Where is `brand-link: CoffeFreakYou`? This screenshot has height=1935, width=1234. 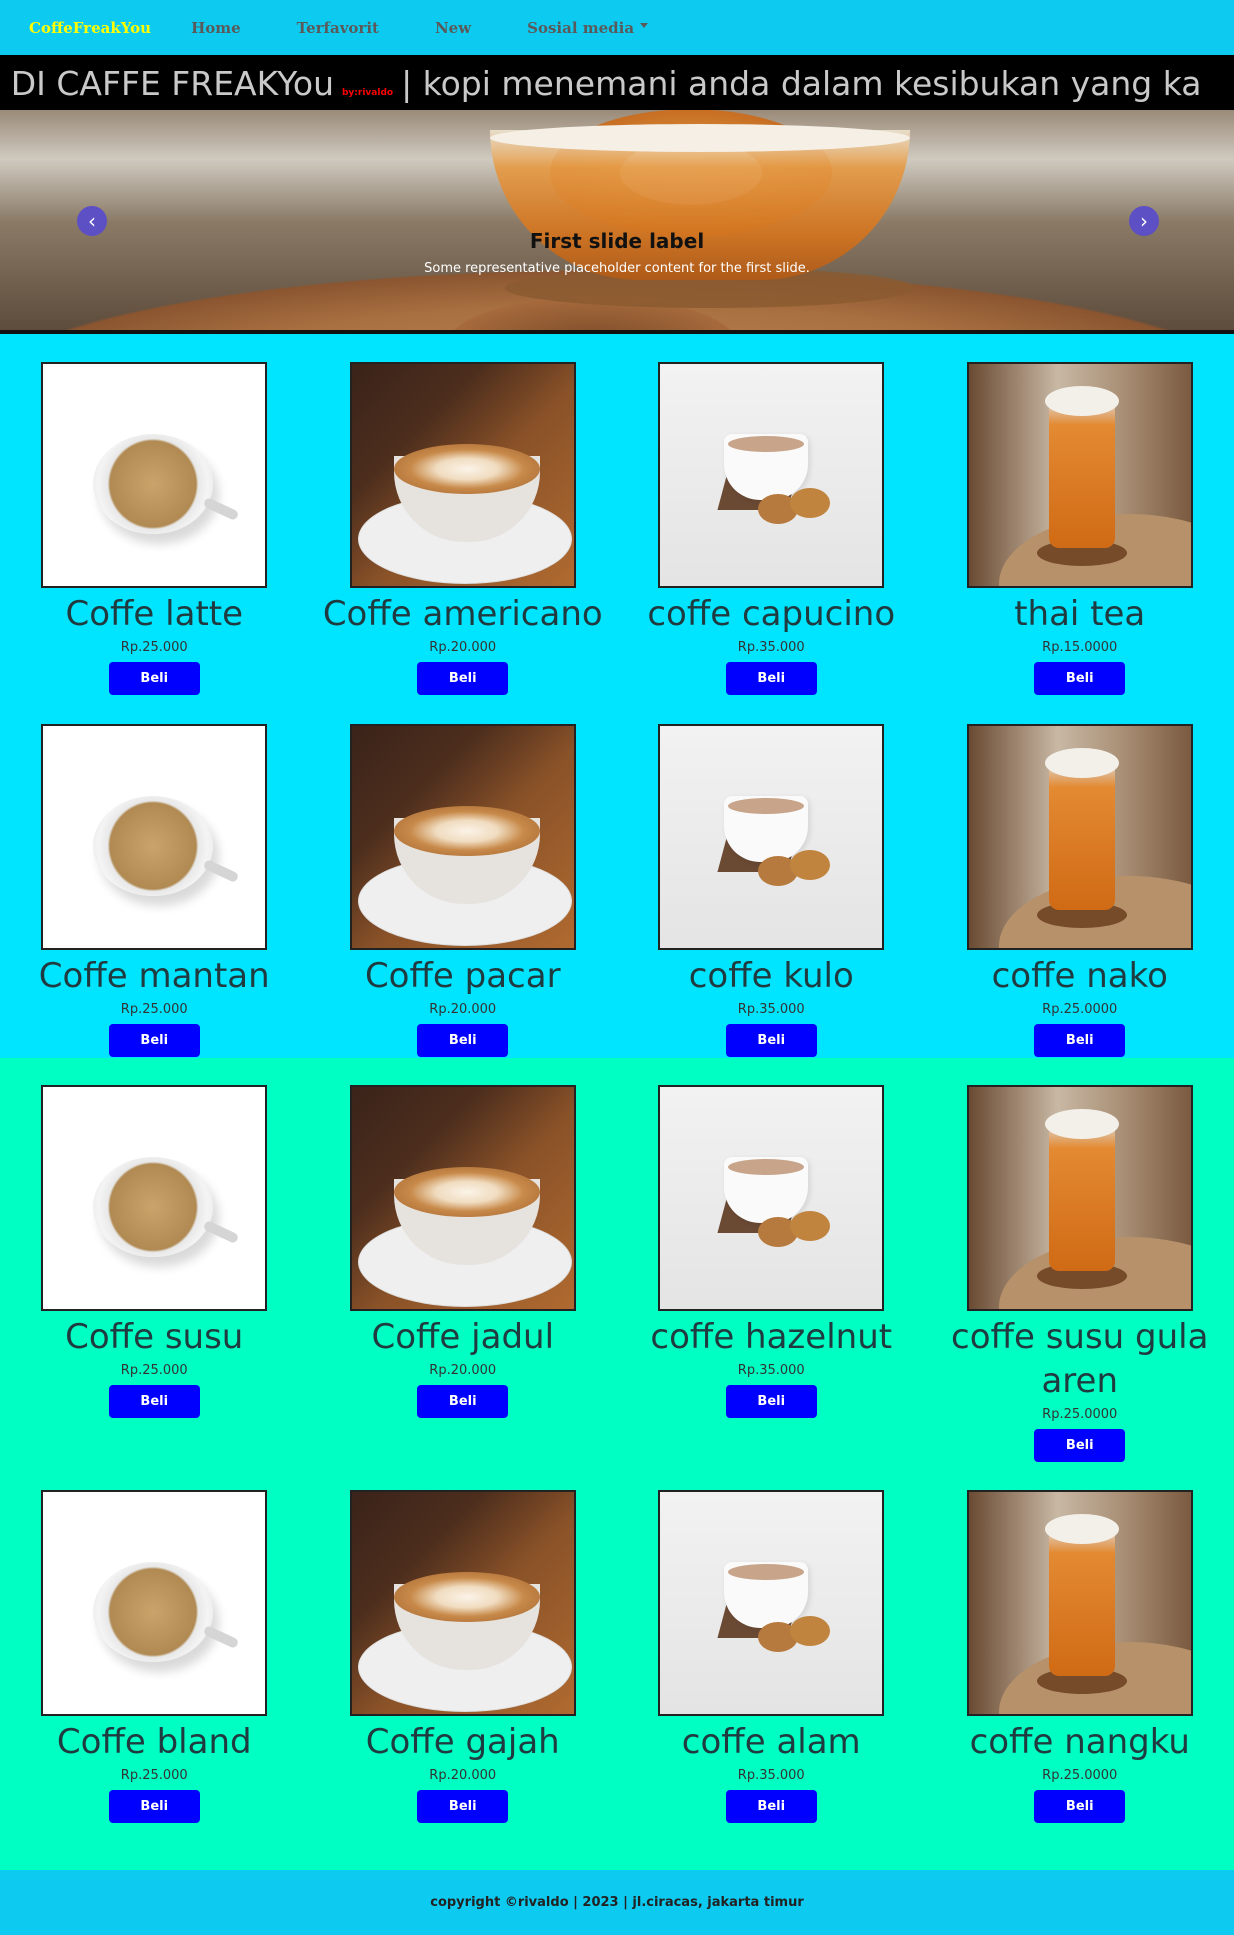
brand-link: CoffeFreakYou is located at coordinates (90, 28).